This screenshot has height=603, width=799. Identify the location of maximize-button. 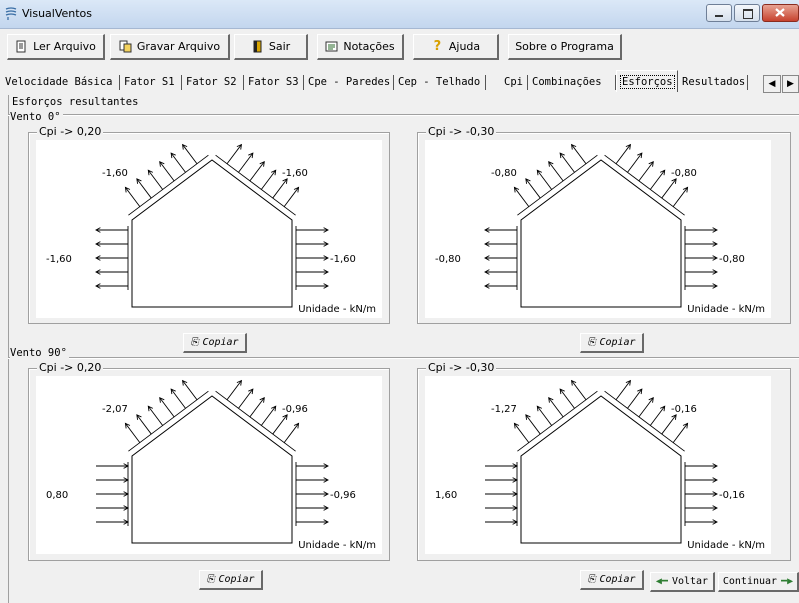
(747, 13).